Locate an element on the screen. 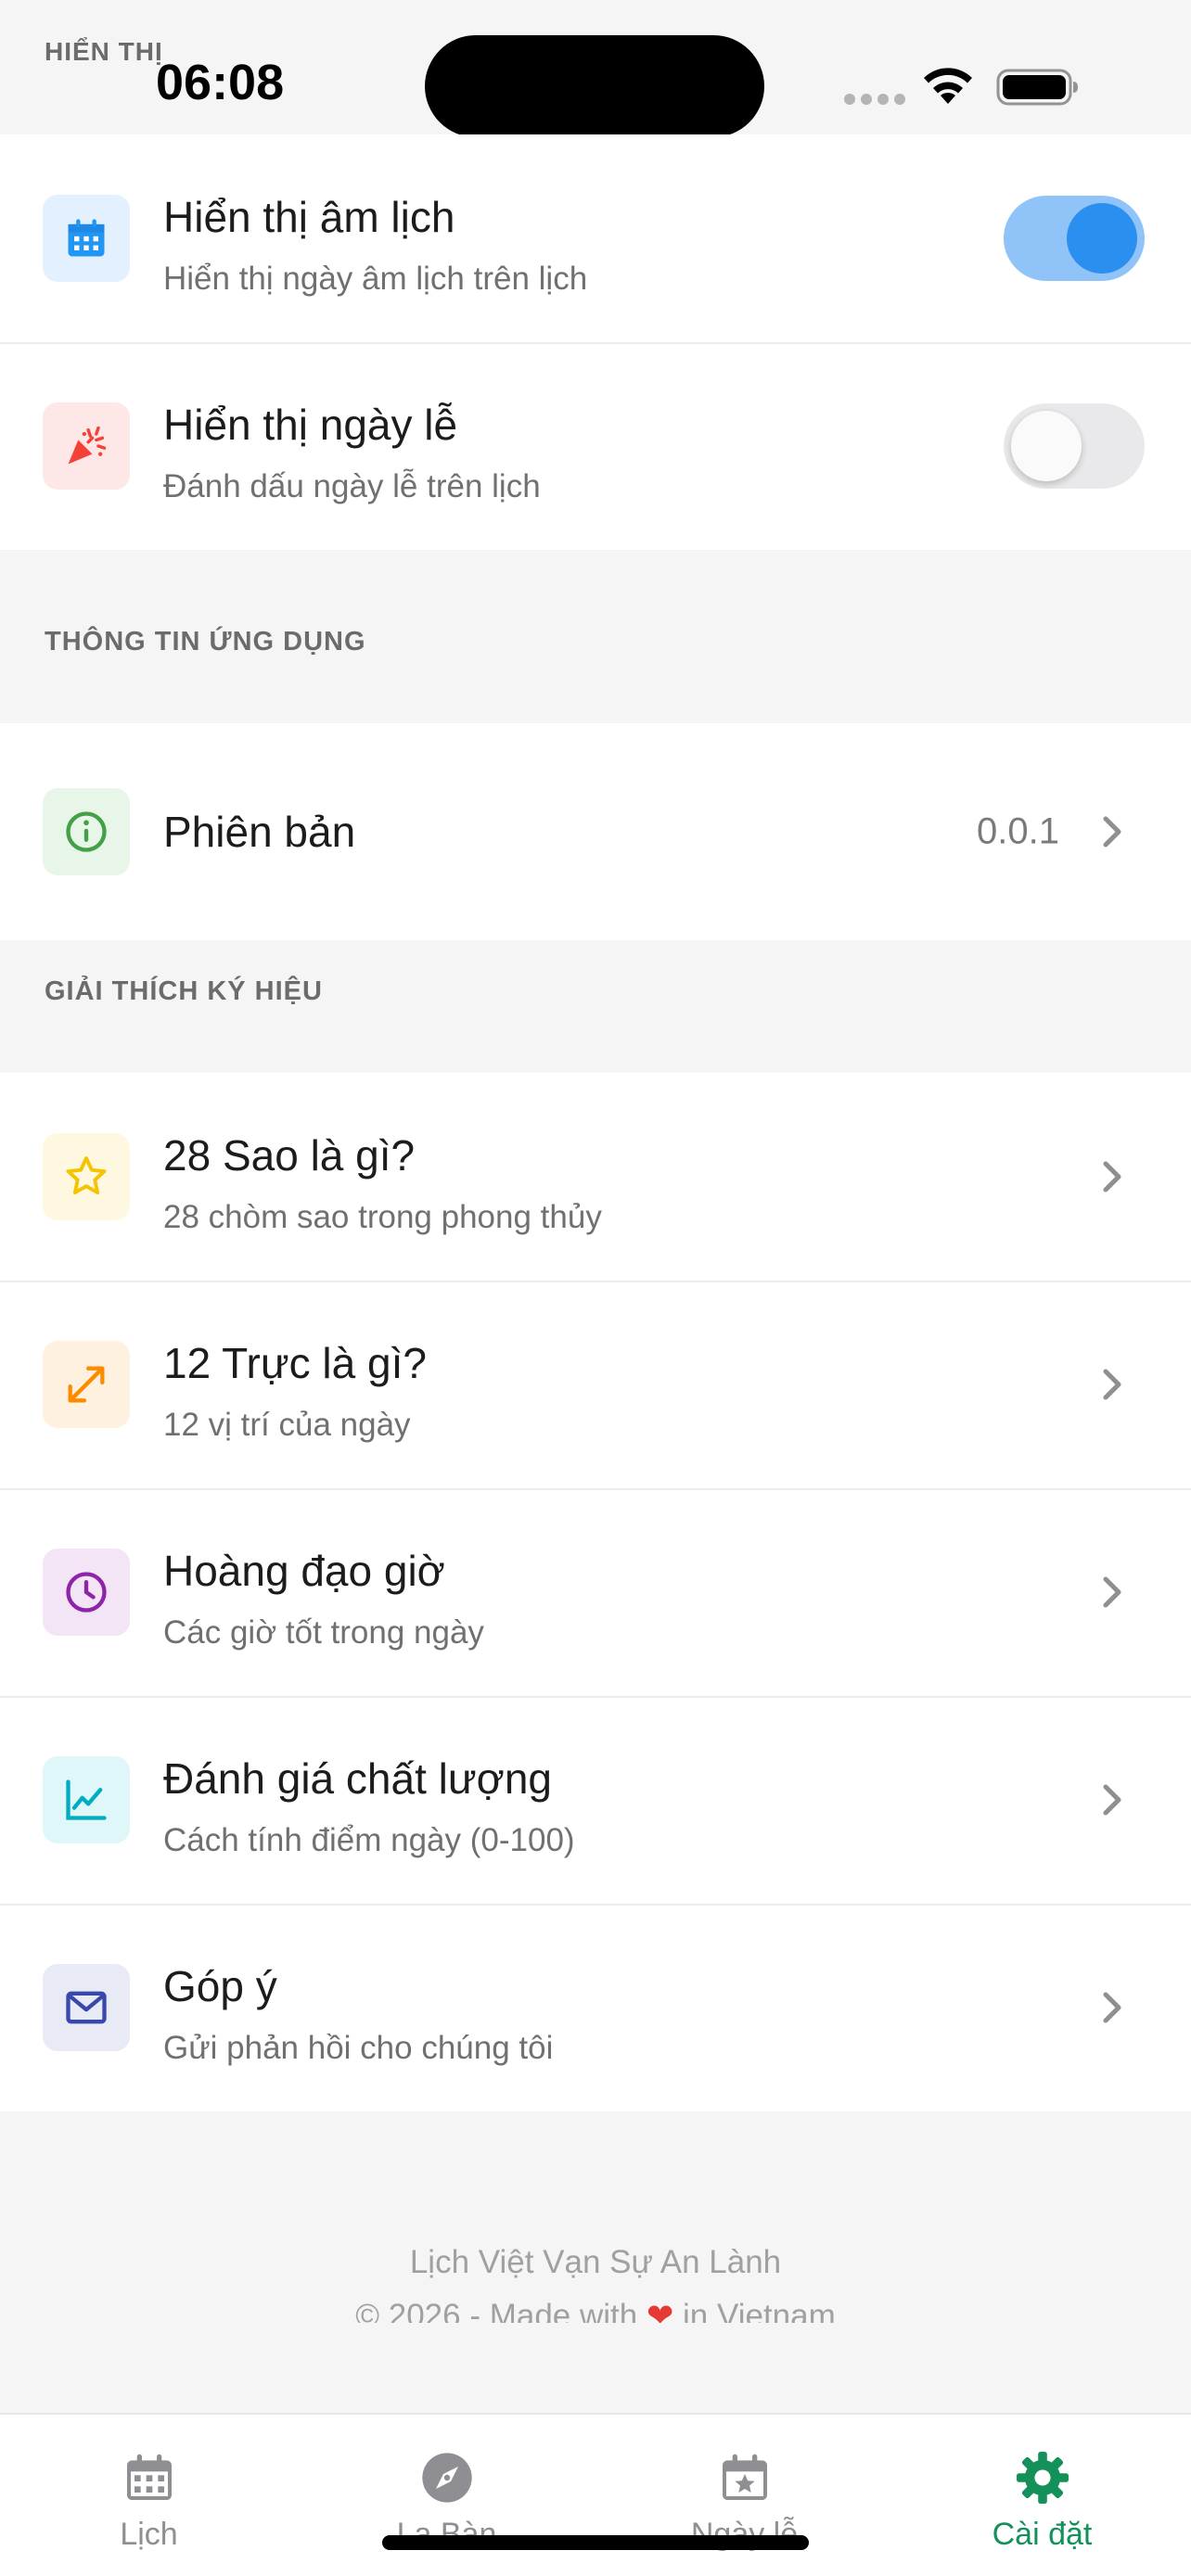  tab-holidays: Ngày lễ is located at coordinates (744, 2495).